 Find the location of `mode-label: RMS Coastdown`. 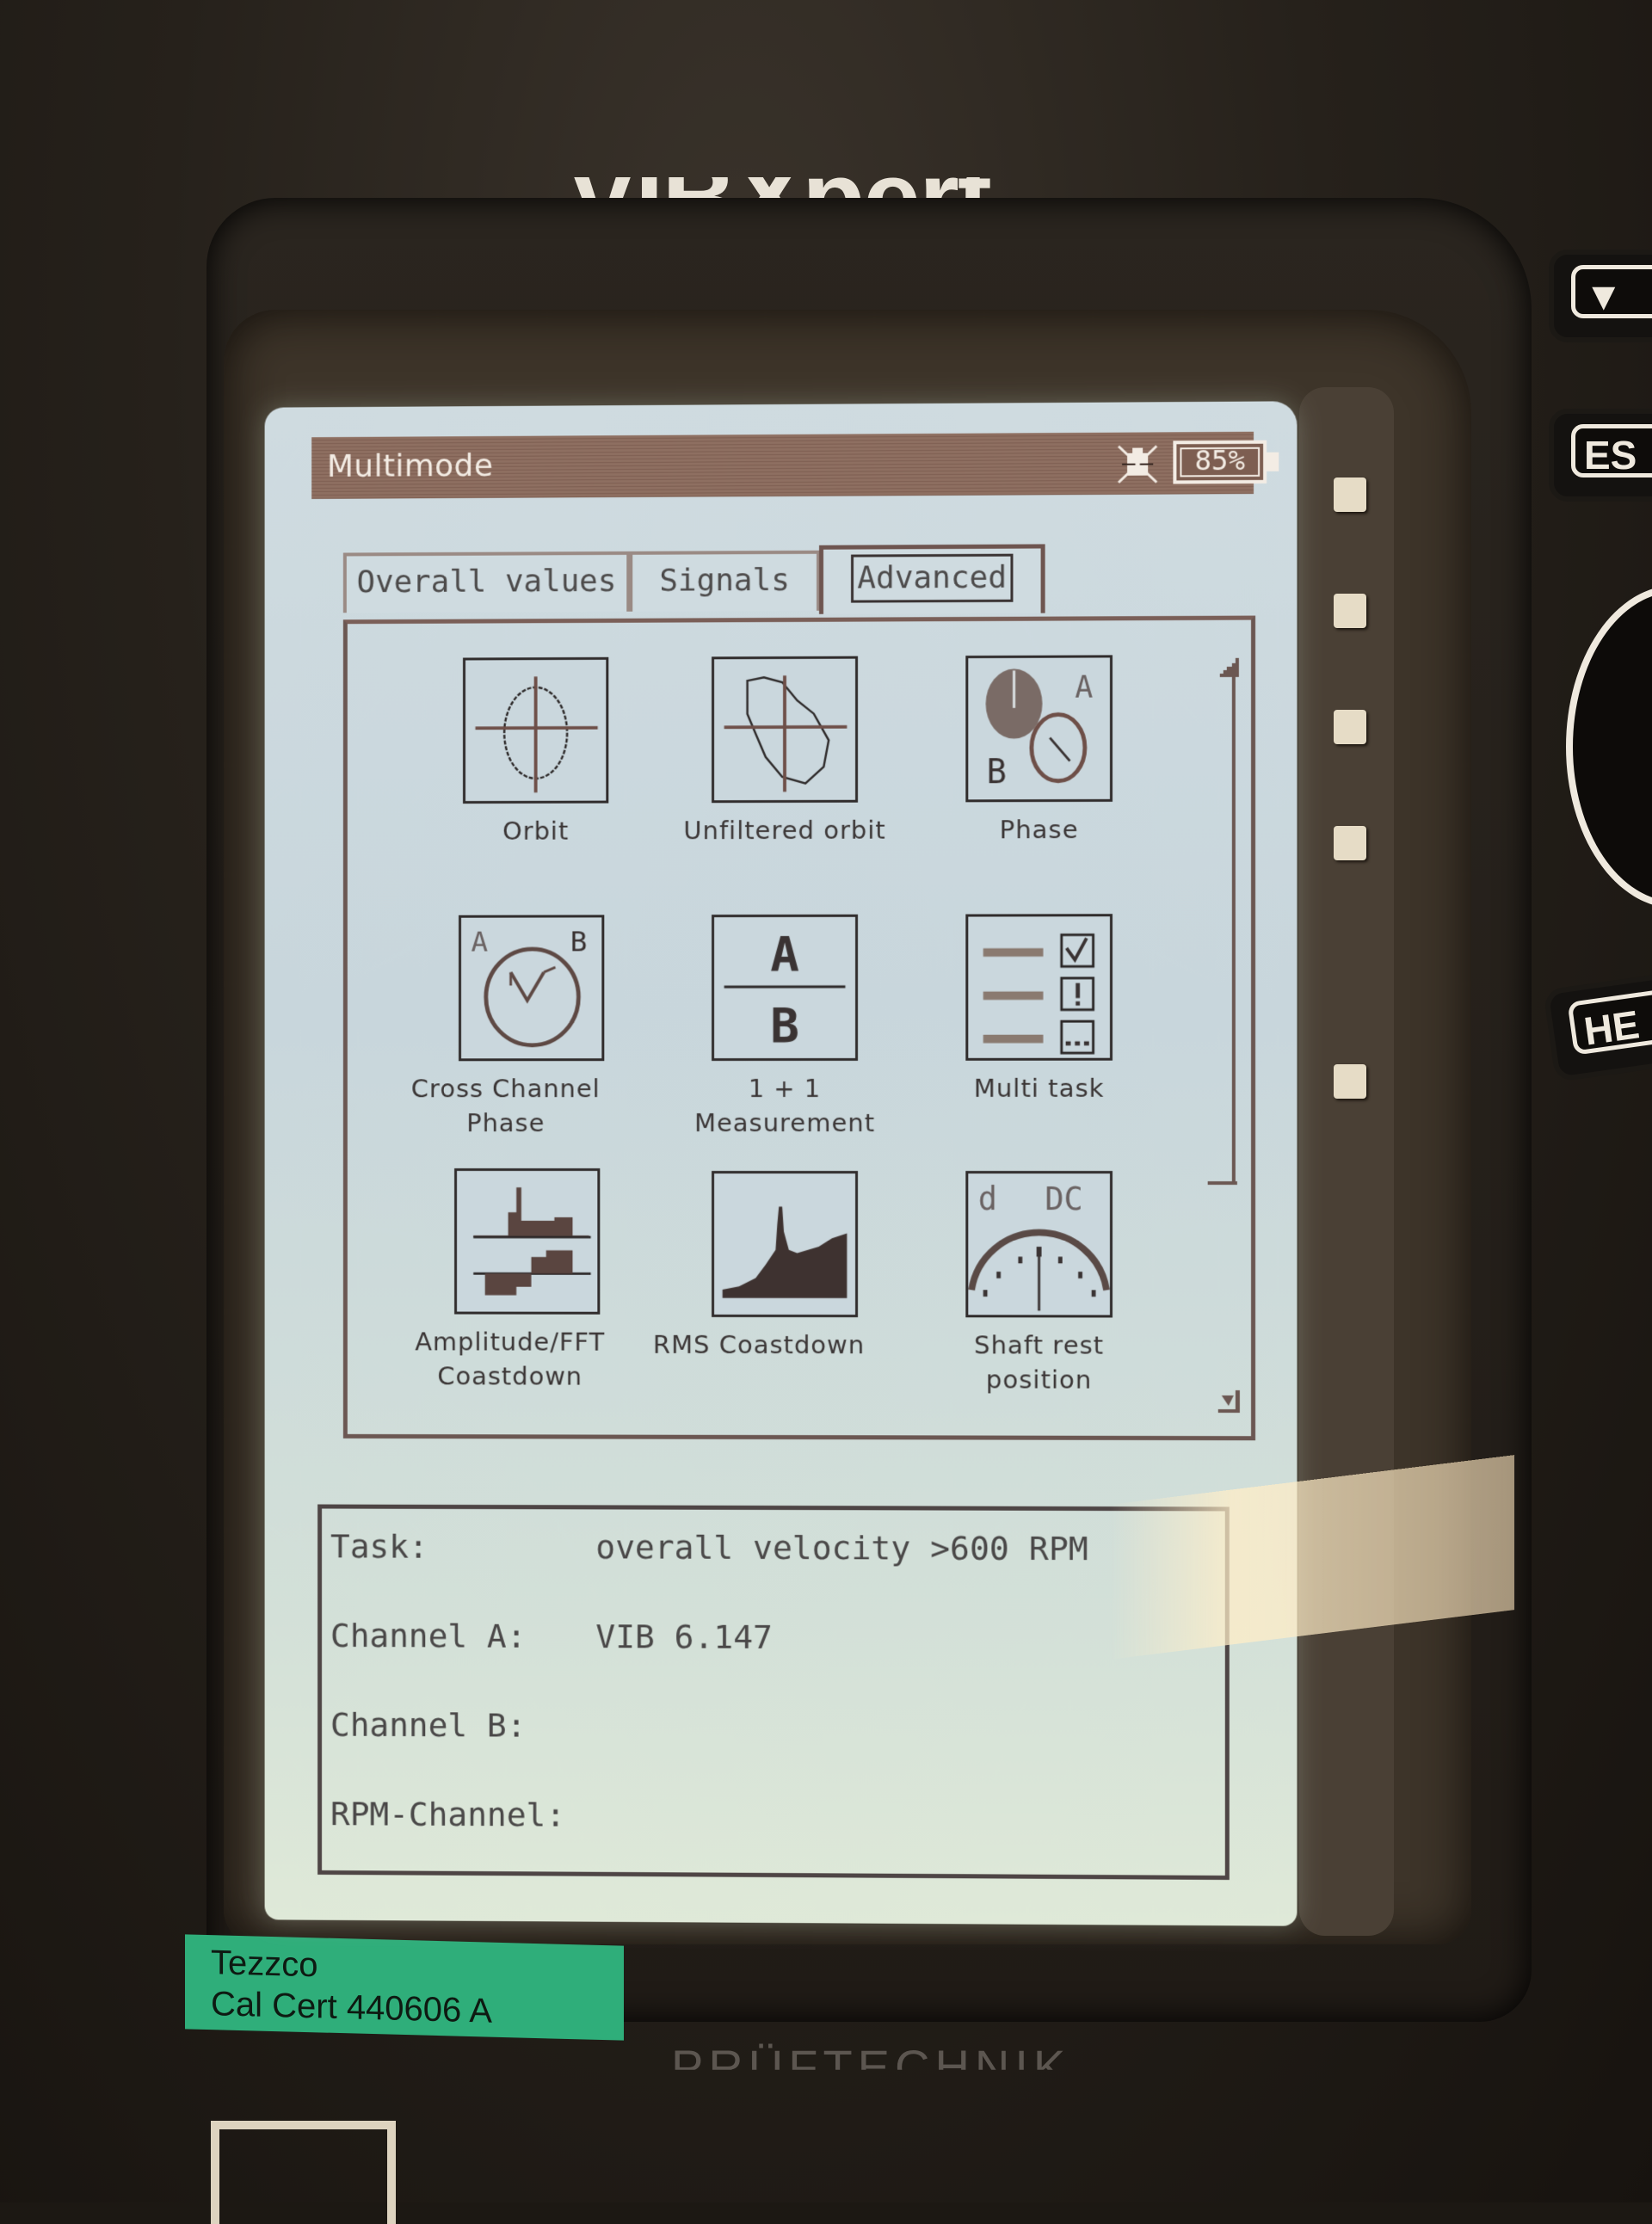

mode-label: RMS Coastdown is located at coordinates (759, 1345).